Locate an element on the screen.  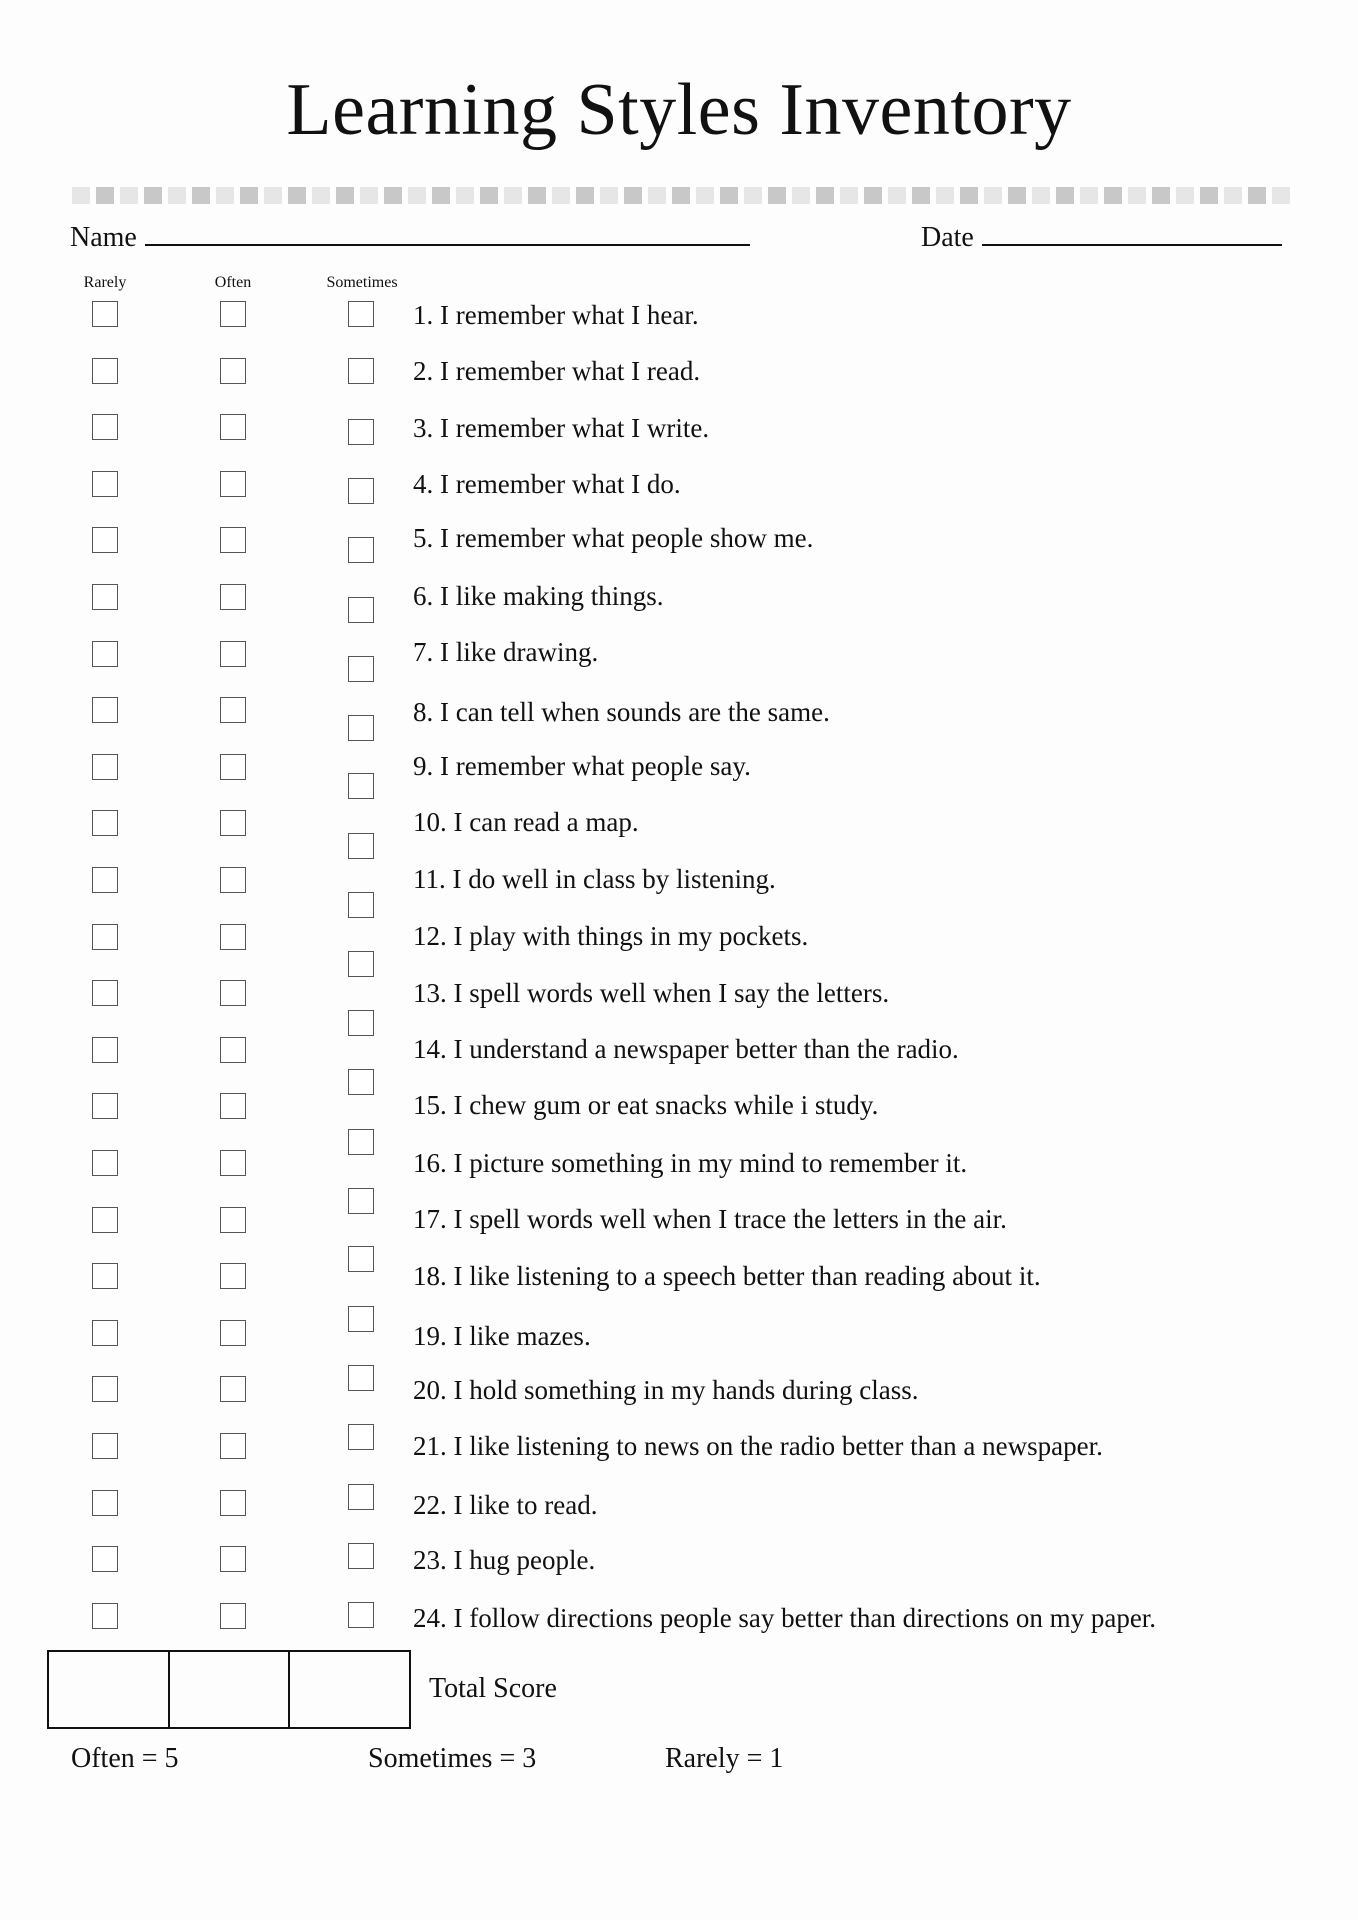
question-item: 19. I like mazes. is located at coordinates (502, 1335).